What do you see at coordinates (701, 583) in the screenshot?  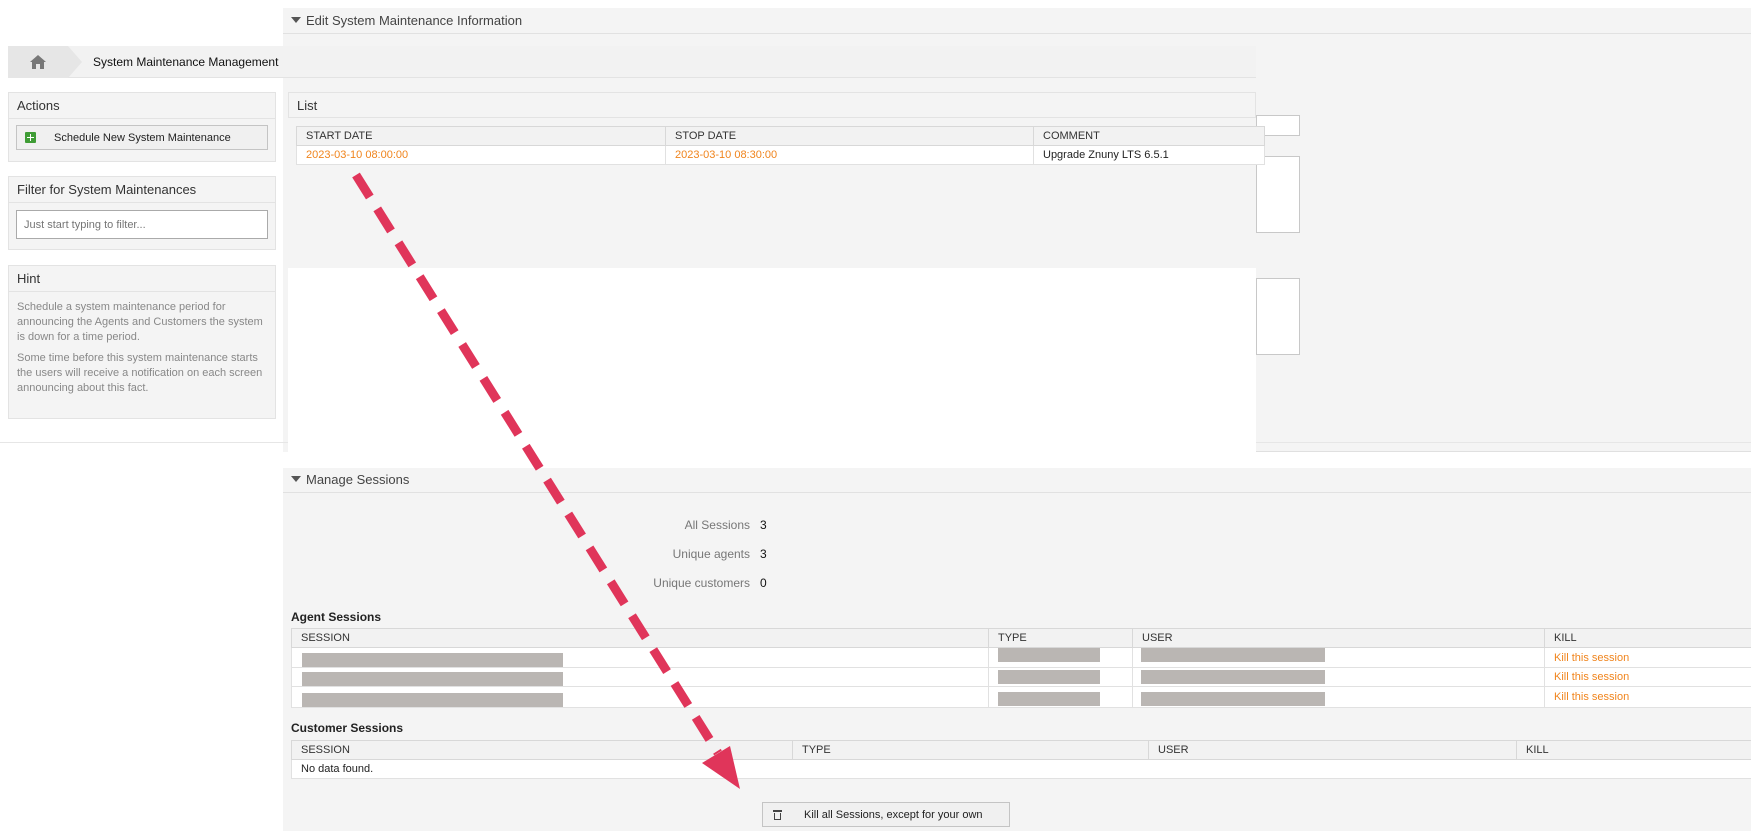 I see `stat-unique-customers-label: Unique customers` at bounding box center [701, 583].